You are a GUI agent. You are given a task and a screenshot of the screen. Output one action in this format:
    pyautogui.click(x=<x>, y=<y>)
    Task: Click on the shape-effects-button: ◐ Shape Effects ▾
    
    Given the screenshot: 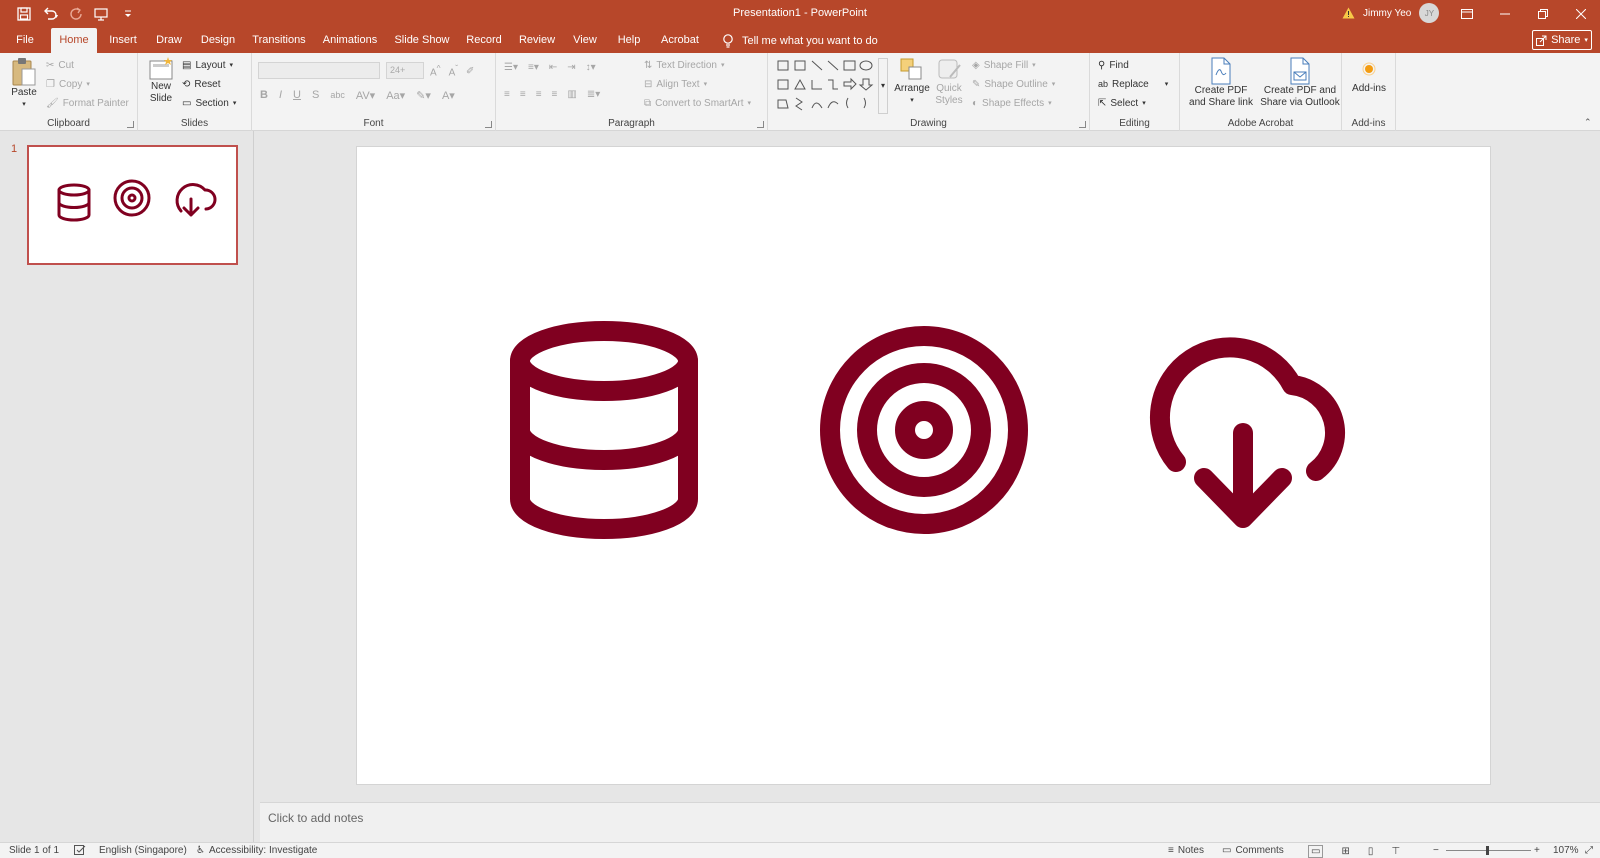 What is the action you would take?
    pyautogui.click(x=1012, y=103)
    